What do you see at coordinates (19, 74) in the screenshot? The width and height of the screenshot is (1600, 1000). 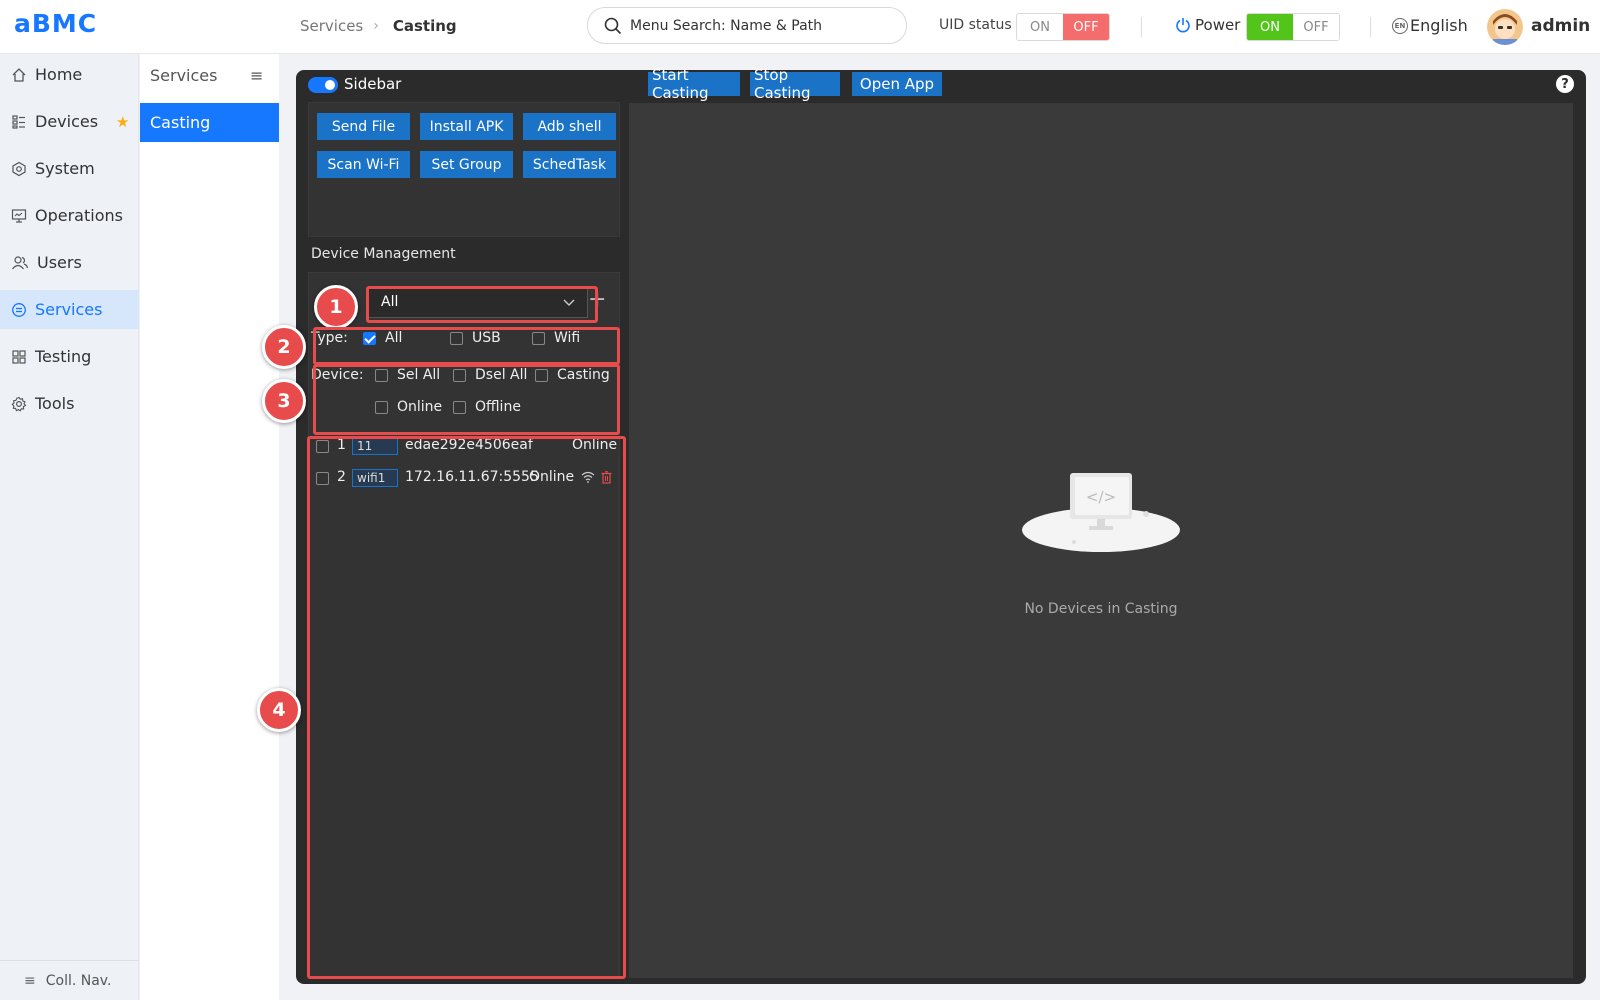 I see `home-icon` at bounding box center [19, 74].